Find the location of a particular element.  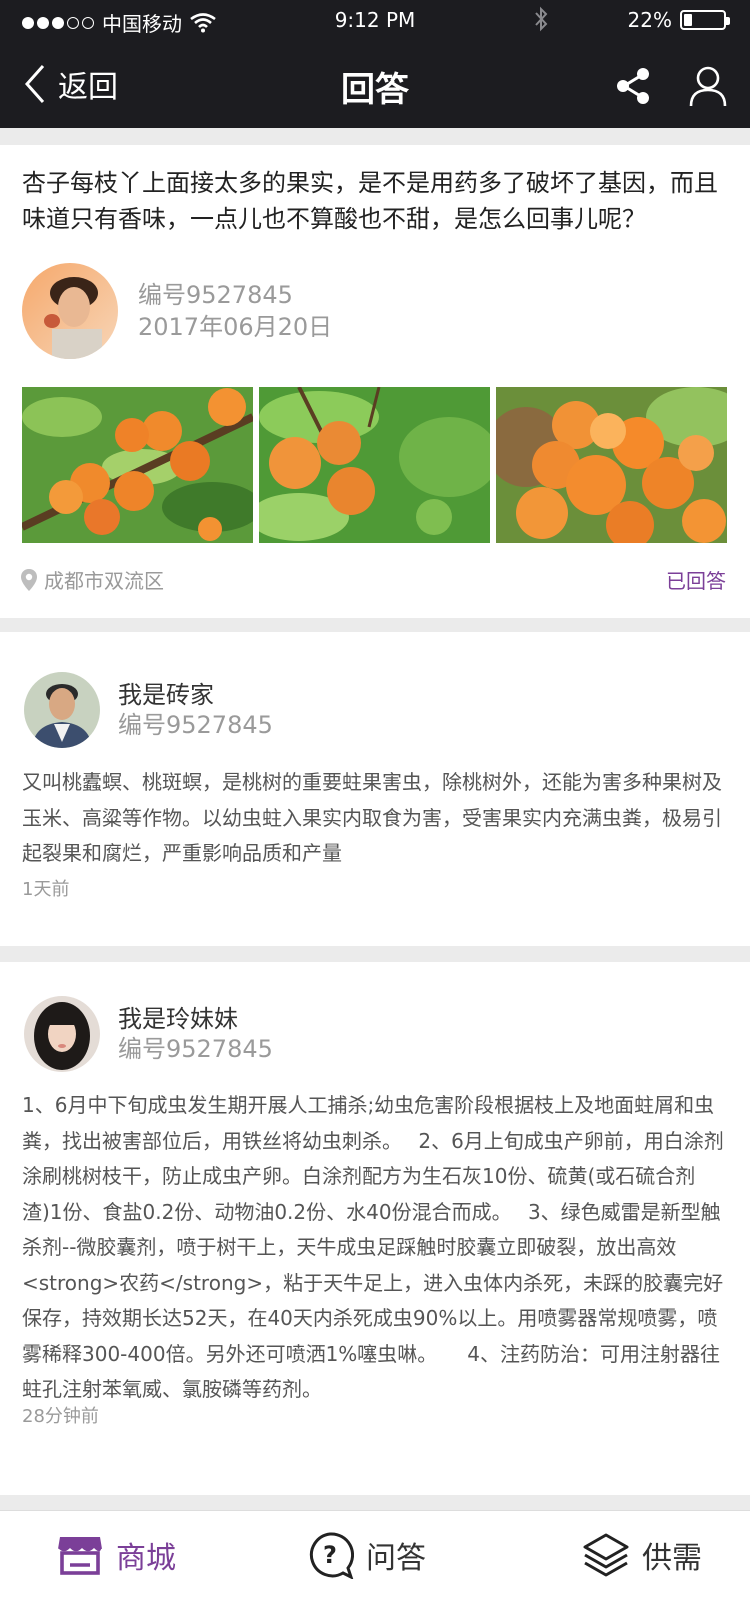

battery-percent: 22% is located at coordinates (649, 20).